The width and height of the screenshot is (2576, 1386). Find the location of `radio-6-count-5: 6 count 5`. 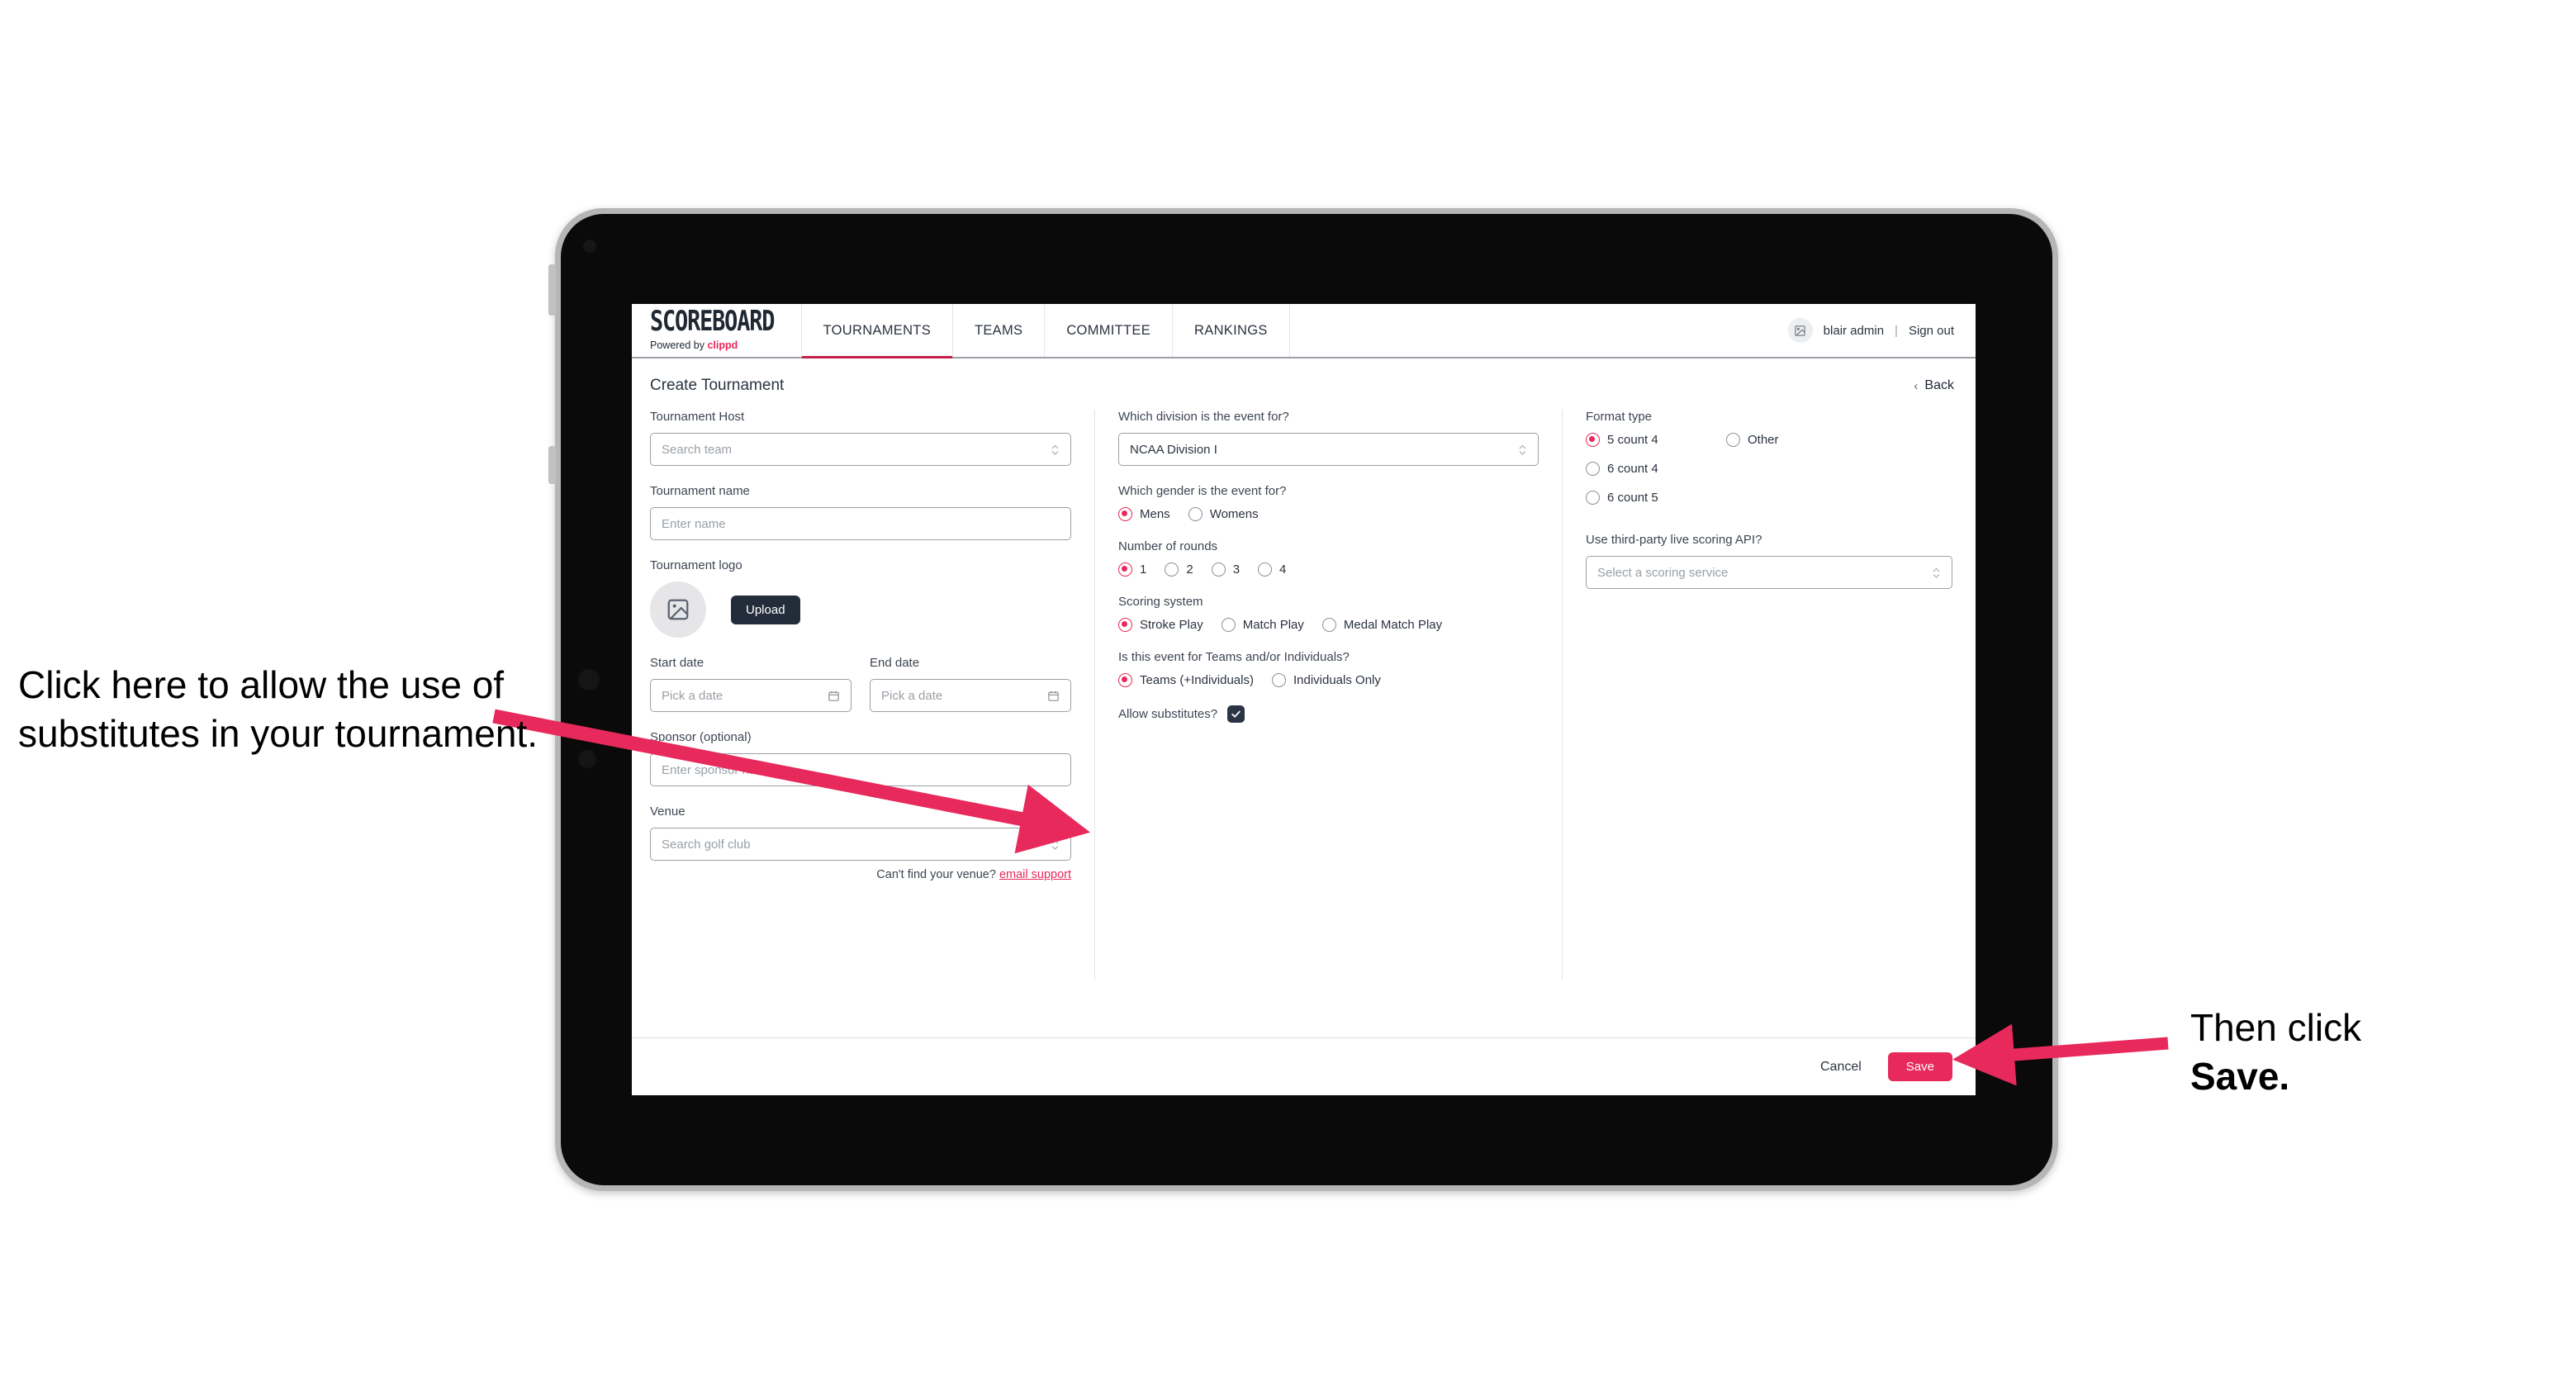

radio-6-count-5: 6 count 5 is located at coordinates (1656, 498).